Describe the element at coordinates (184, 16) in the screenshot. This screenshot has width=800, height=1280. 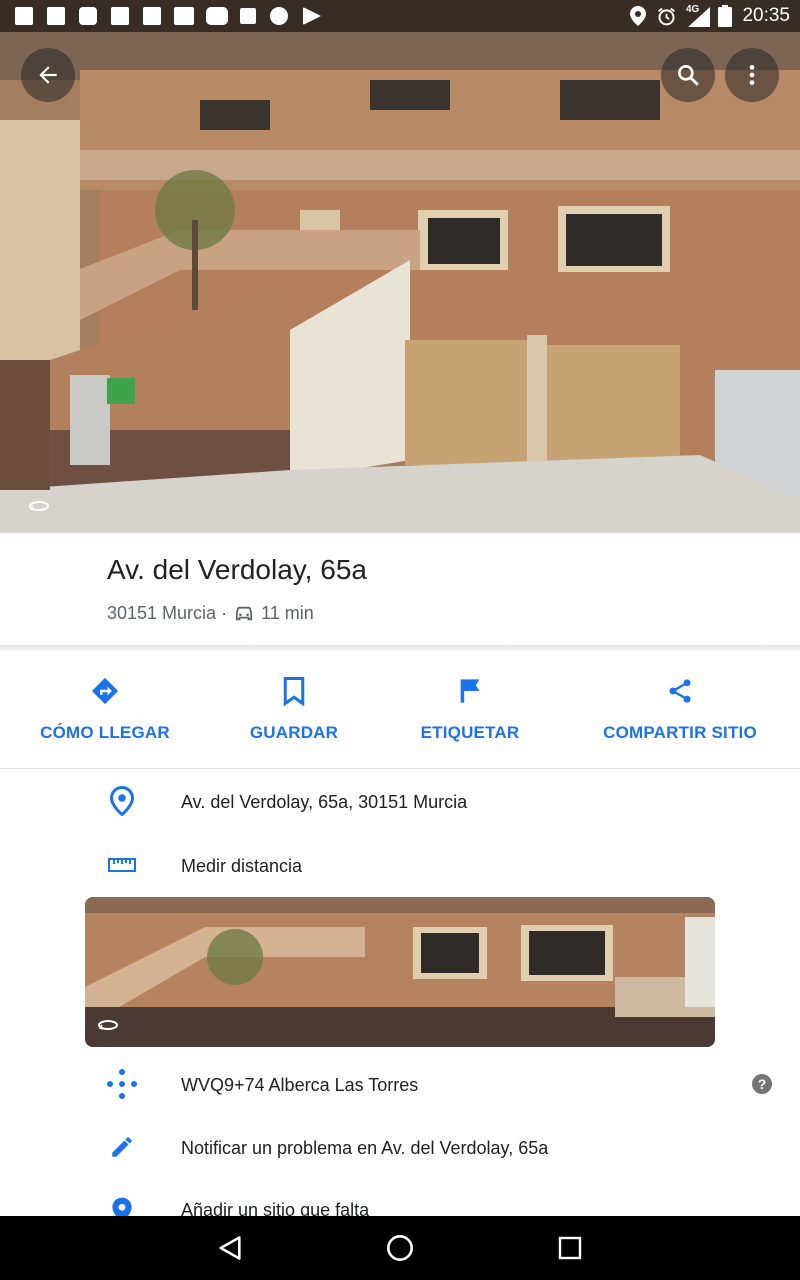
I see `gmail-icon` at that location.